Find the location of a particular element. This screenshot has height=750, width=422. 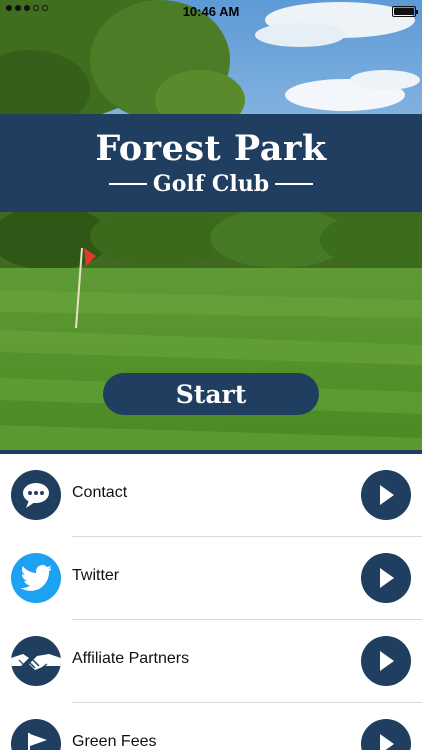

menu-item-green-fees: Green Fees is located at coordinates (211, 726).